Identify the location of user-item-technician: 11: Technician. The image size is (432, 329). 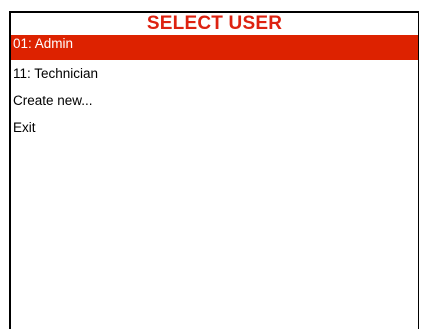
(214, 75).